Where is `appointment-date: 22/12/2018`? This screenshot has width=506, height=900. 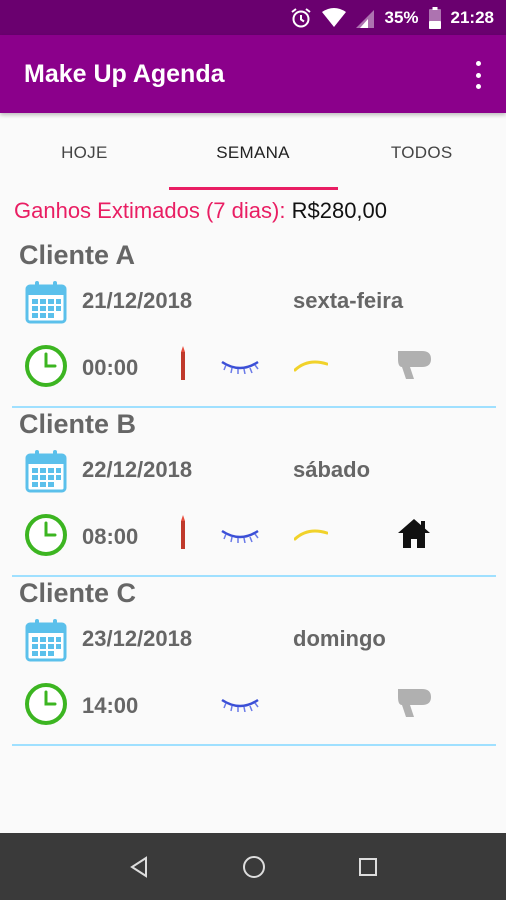 appointment-date: 22/12/2018 is located at coordinates (137, 469).